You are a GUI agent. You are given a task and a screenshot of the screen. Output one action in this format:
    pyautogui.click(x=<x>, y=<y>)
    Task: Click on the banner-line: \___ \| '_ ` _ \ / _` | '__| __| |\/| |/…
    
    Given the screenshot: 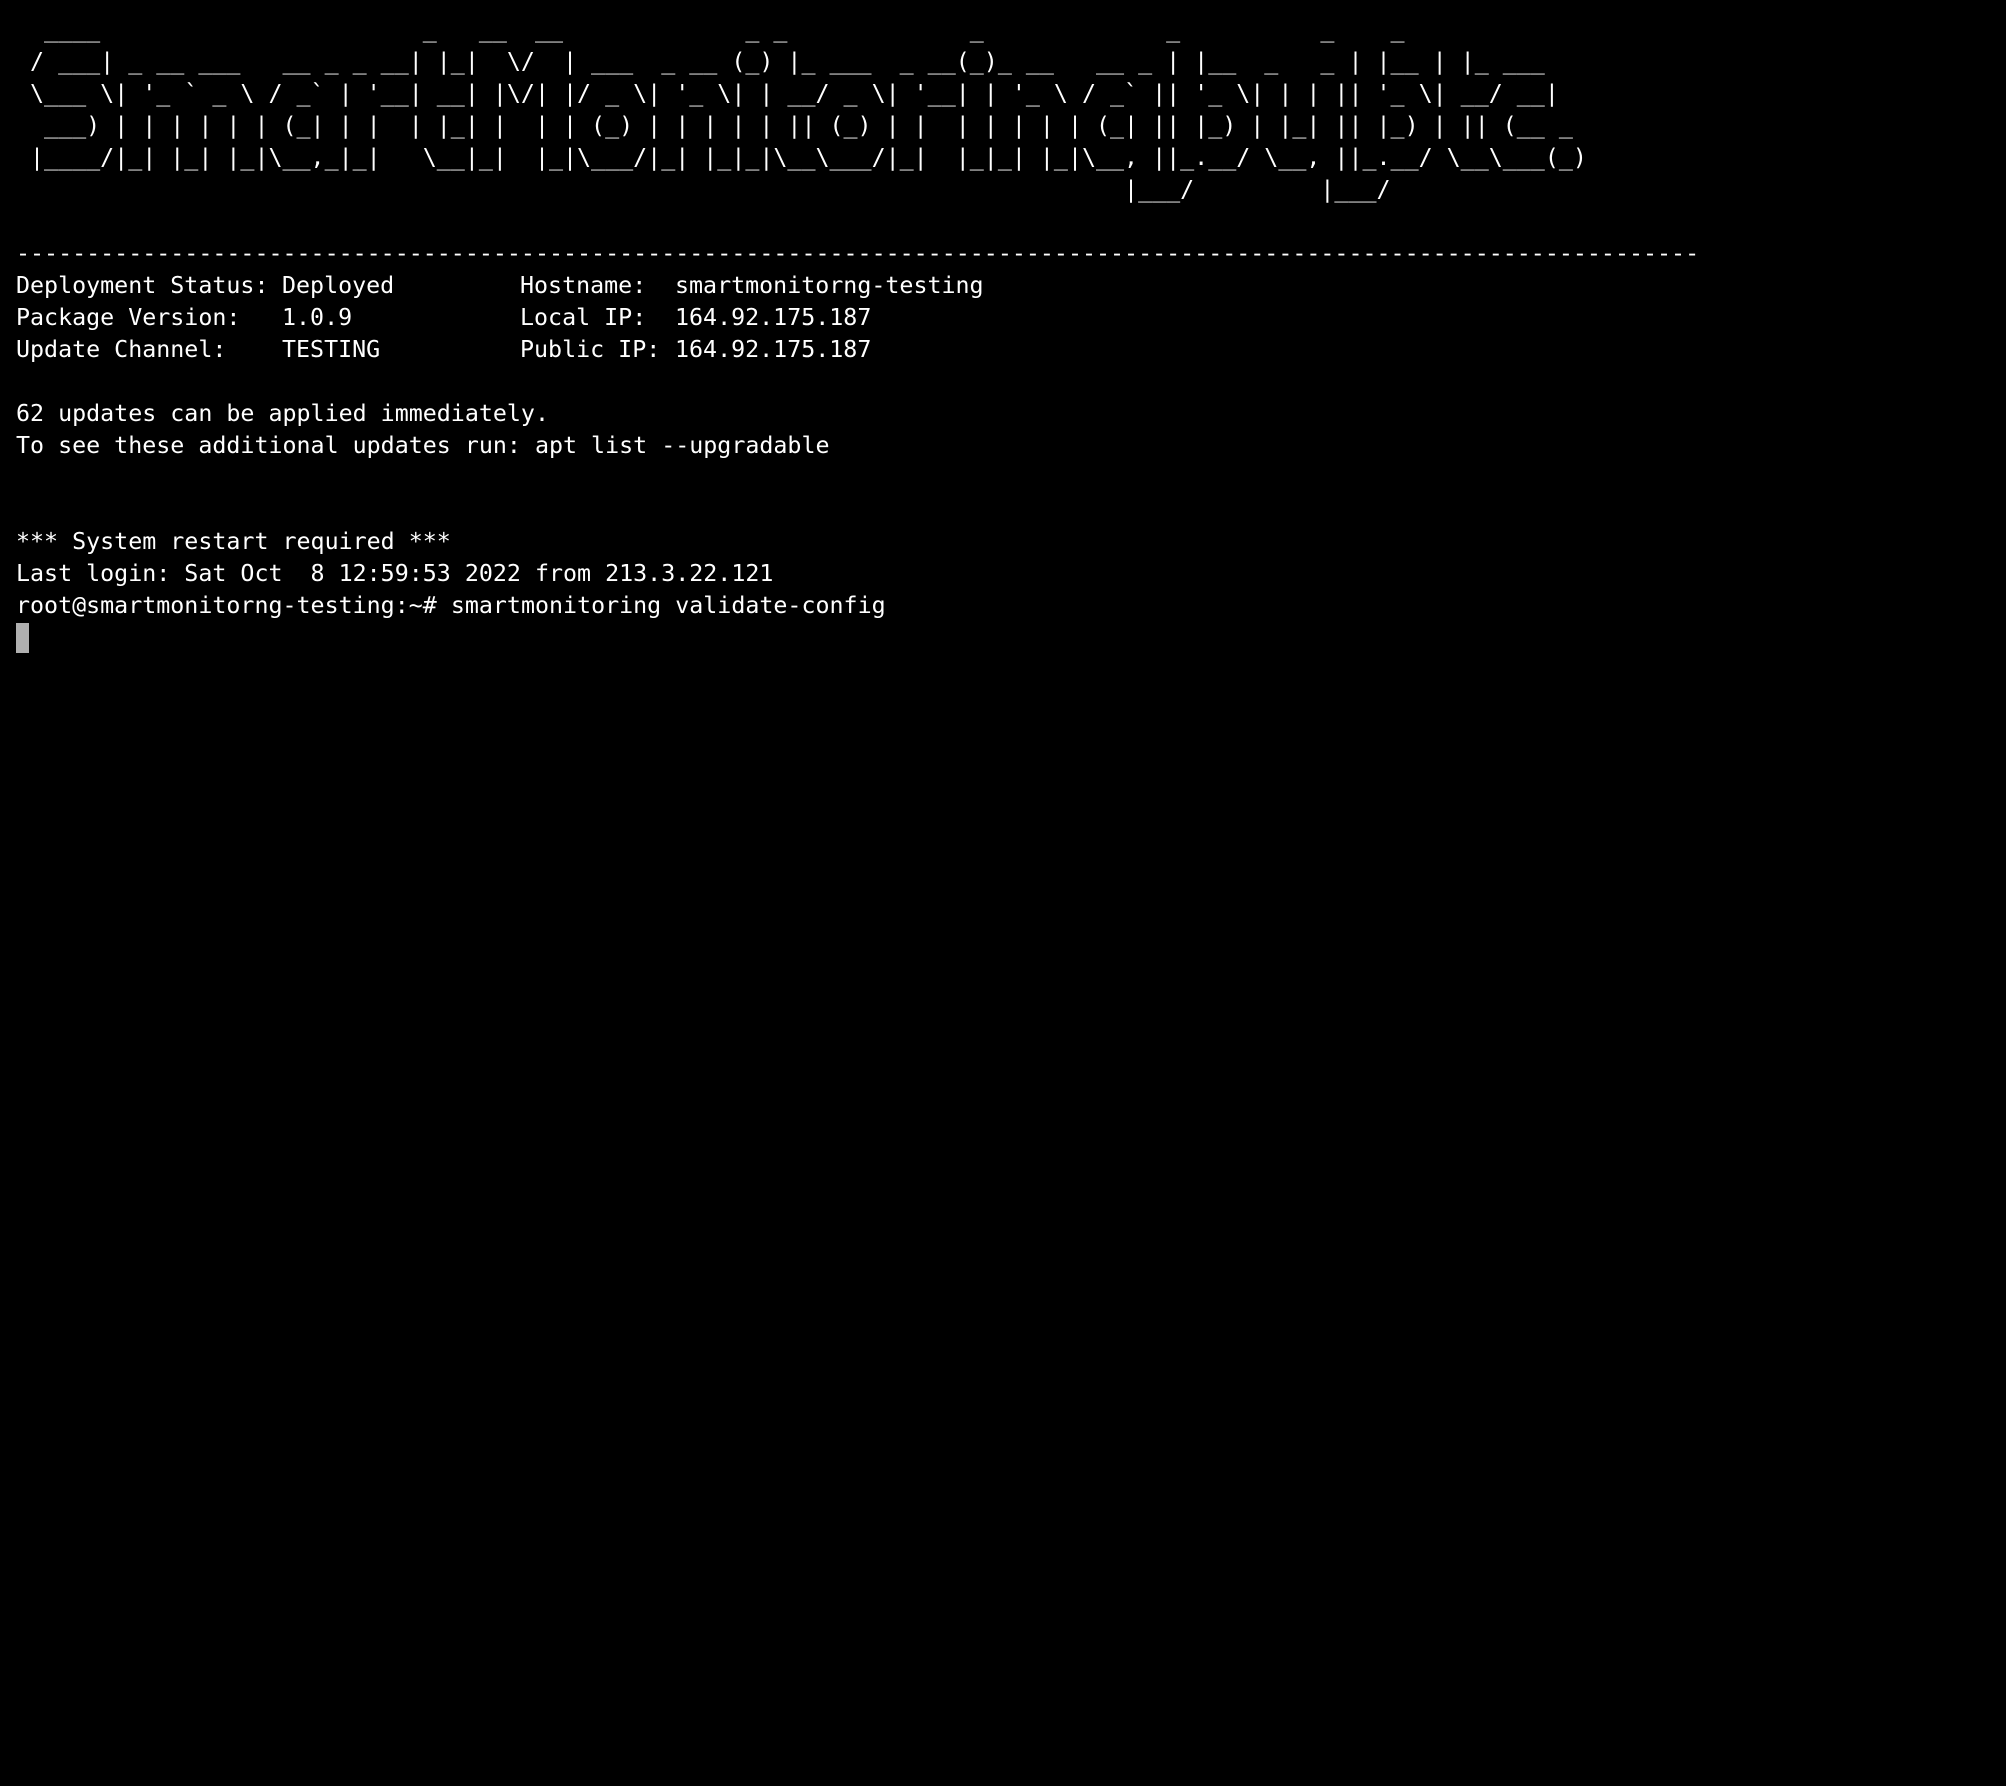 What is the action you would take?
    pyautogui.click(x=787, y=93)
    